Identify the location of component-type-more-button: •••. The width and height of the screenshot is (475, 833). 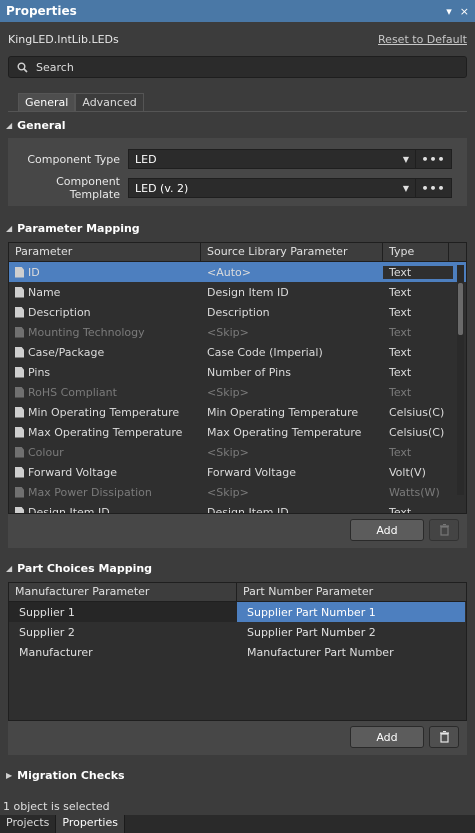
(434, 159).